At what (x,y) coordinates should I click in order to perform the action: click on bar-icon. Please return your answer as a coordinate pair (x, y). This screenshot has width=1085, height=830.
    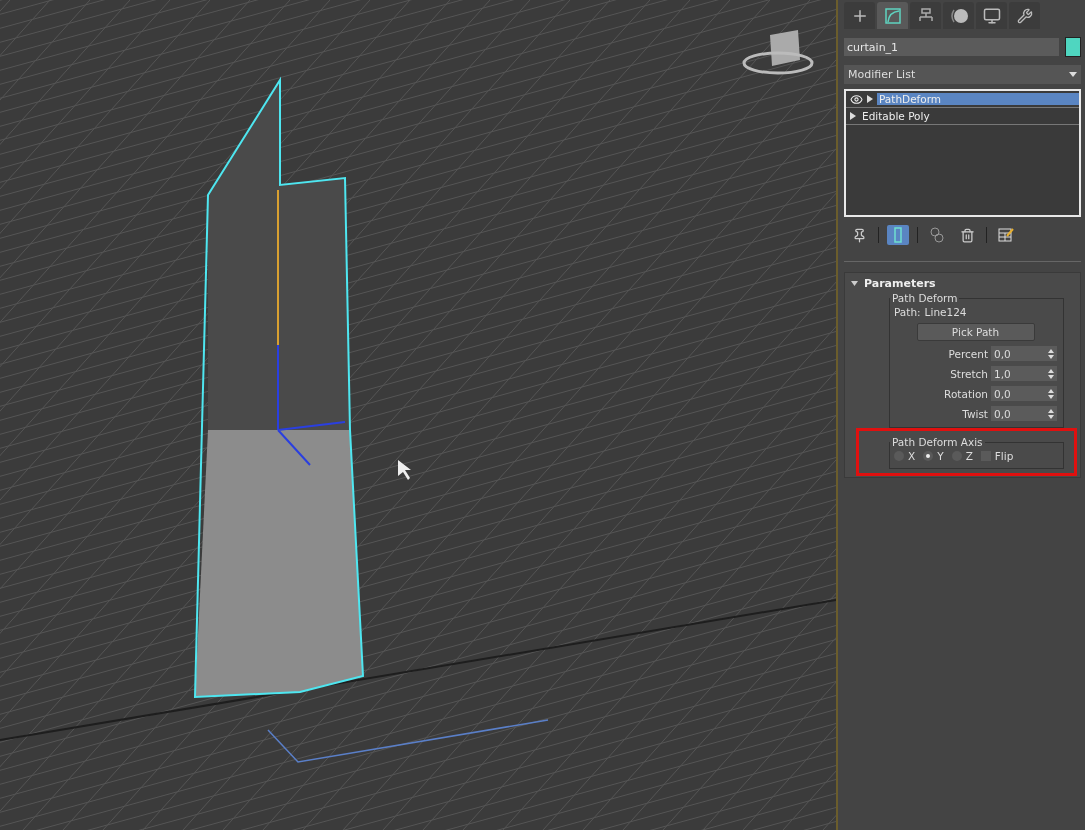
    Looking at the image, I should click on (898, 235).